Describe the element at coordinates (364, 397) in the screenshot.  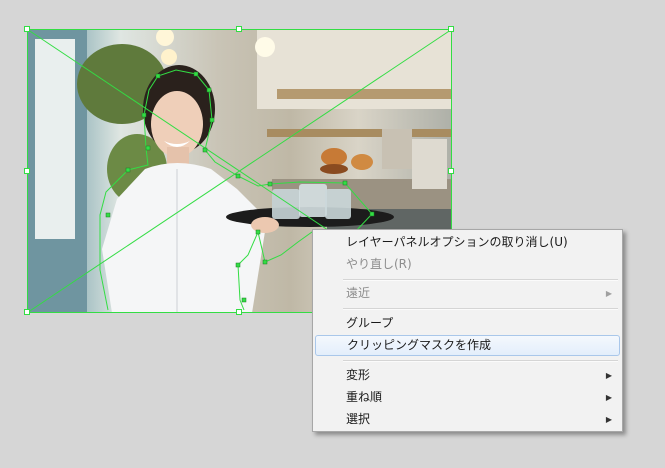
I see `menu-item-label: 重ね順` at that location.